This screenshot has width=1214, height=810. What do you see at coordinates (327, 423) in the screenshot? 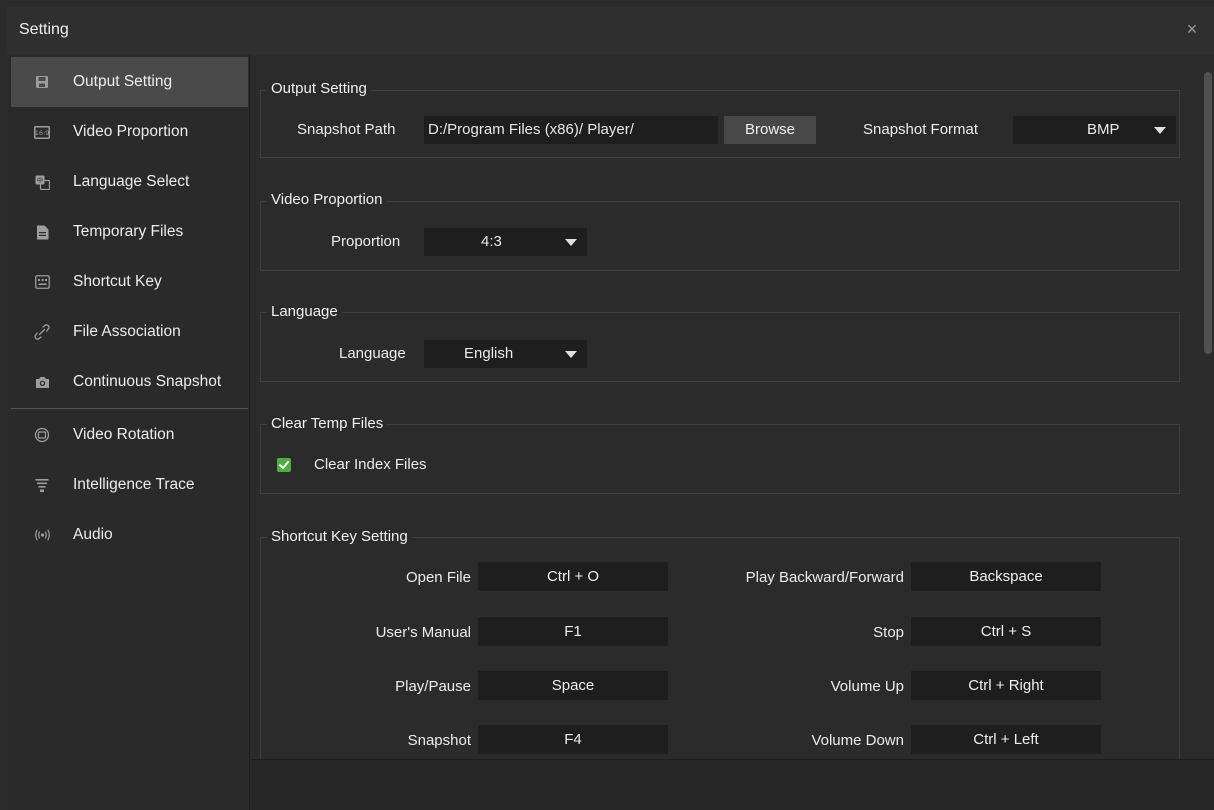
I see `clear-temp-title: Clear Temp Files` at bounding box center [327, 423].